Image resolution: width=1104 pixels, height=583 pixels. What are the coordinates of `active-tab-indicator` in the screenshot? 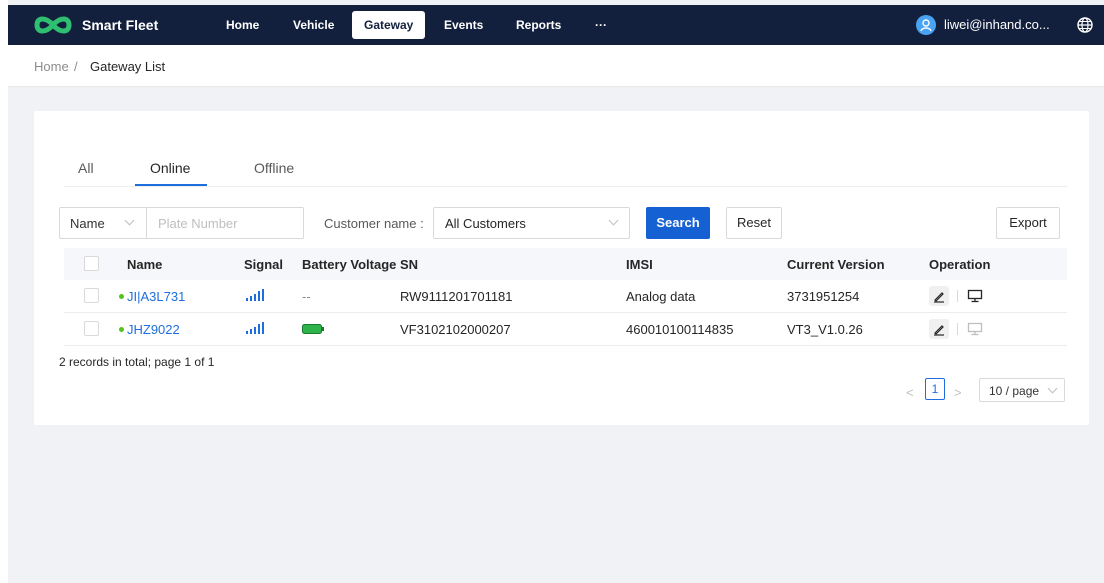 It's located at (171, 185).